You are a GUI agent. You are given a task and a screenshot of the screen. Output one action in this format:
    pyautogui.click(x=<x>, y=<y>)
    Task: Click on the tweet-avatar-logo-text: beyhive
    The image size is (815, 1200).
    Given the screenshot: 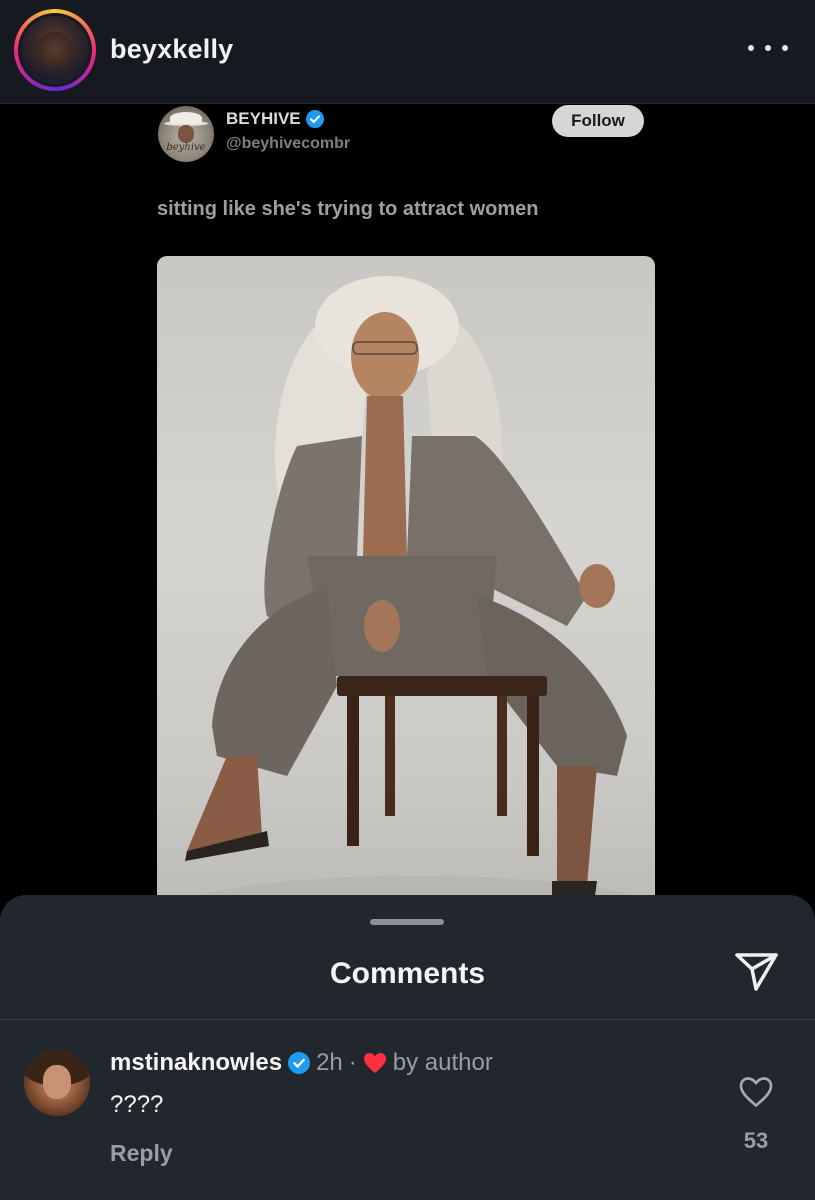 What is the action you would take?
    pyautogui.click(x=186, y=147)
    